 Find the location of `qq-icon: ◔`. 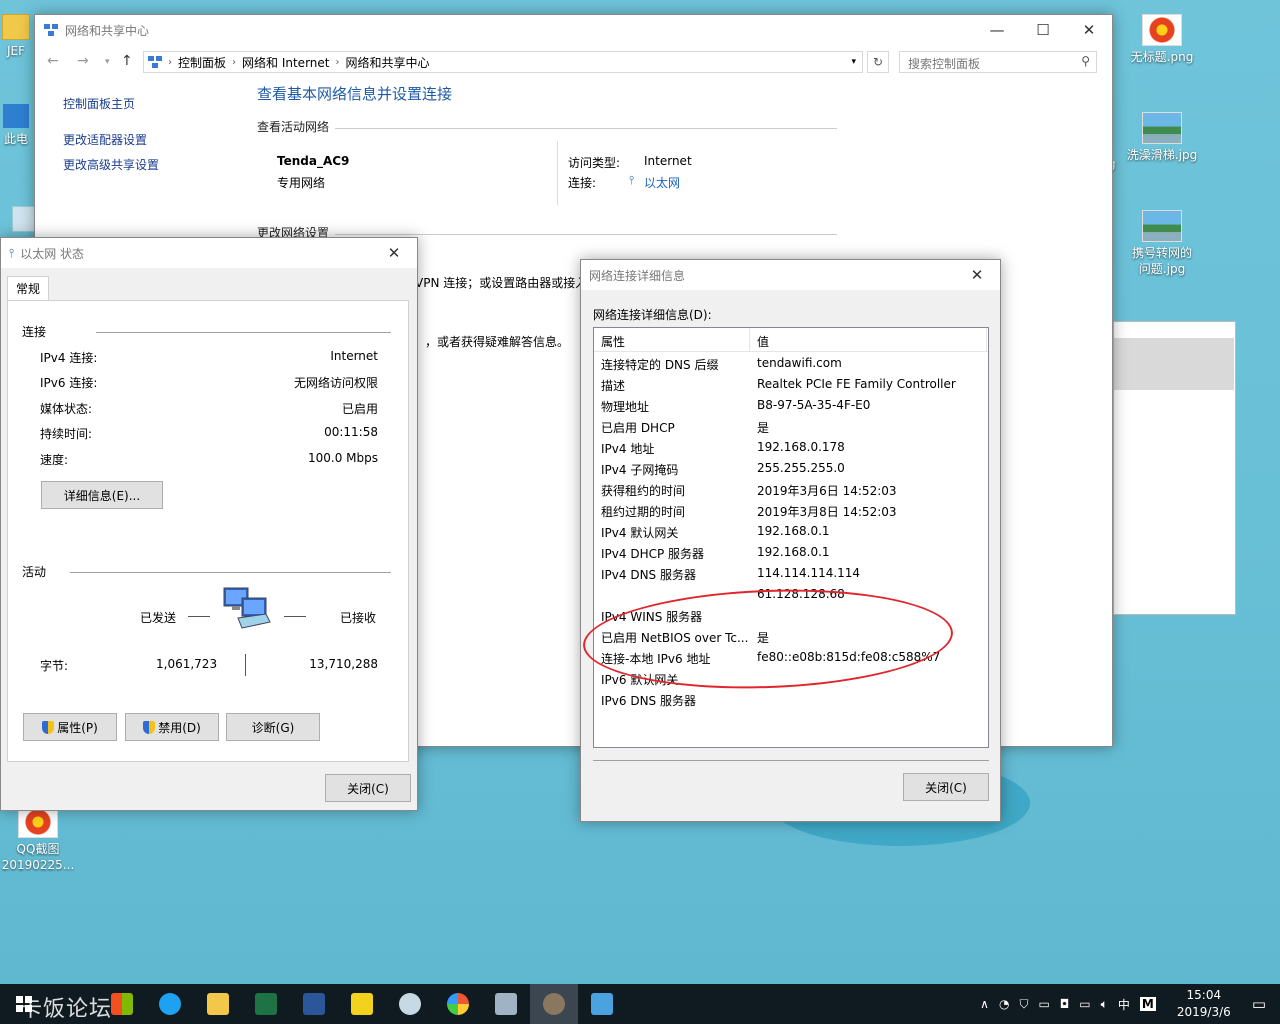

qq-icon: ◔ is located at coordinates (1004, 1004).